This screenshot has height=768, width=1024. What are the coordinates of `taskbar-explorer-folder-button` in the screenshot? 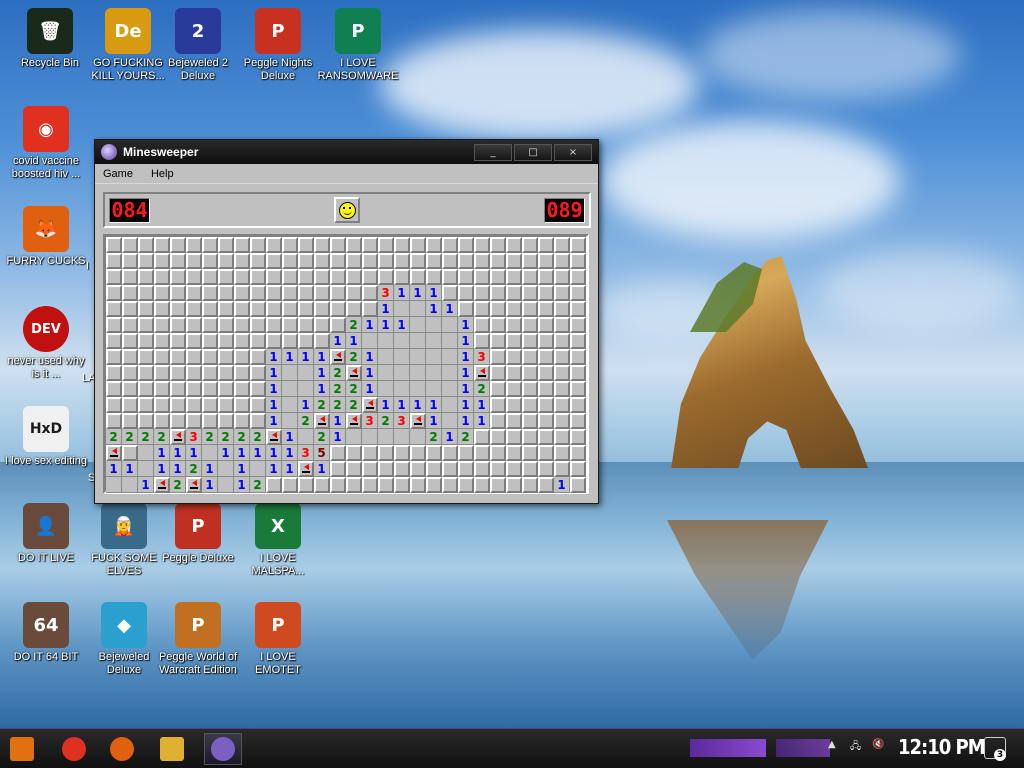 It's located at (172, 749).